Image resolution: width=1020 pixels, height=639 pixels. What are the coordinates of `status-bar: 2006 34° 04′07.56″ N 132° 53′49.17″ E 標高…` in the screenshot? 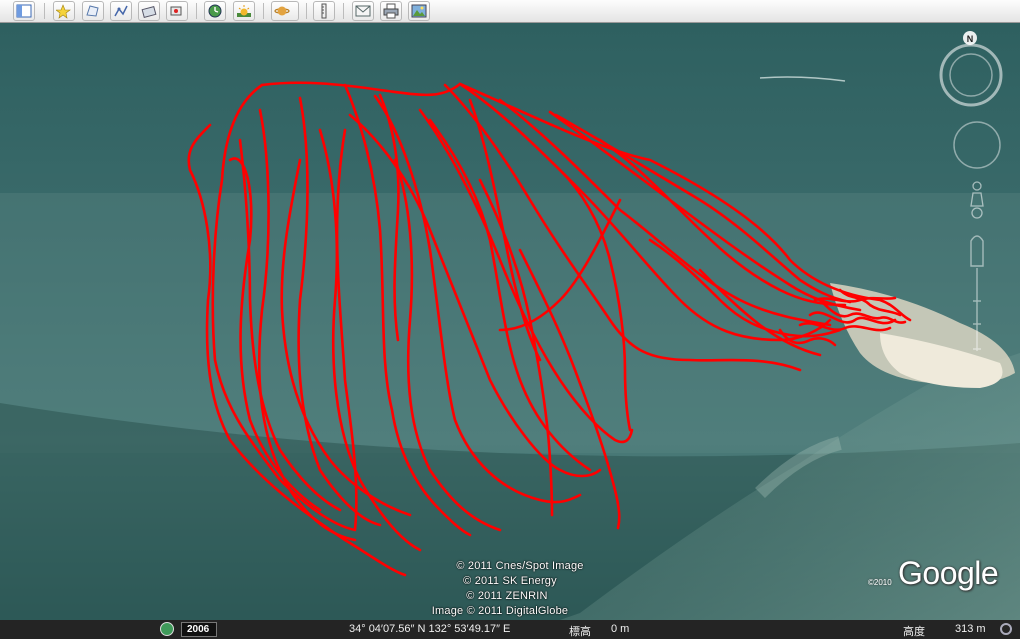 It's located at (510, 629).